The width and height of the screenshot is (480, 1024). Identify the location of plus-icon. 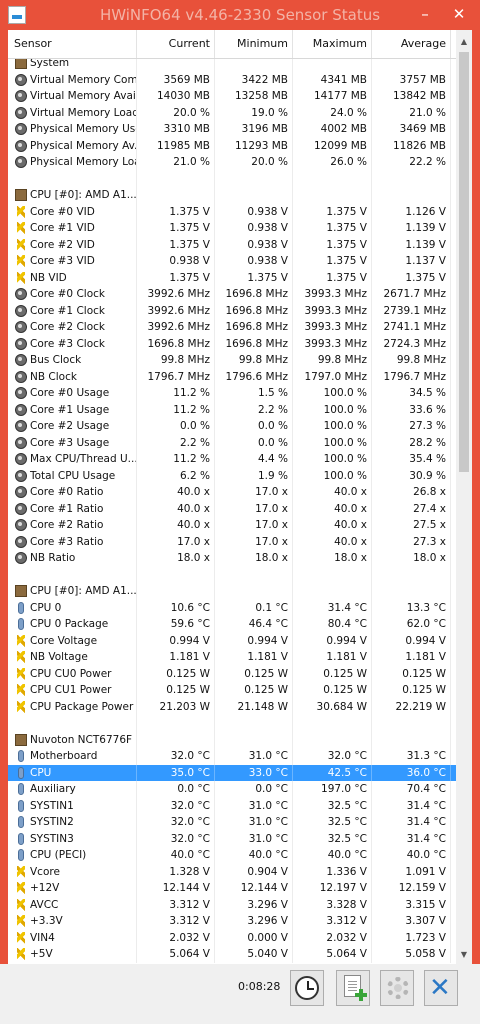
(361, 995).